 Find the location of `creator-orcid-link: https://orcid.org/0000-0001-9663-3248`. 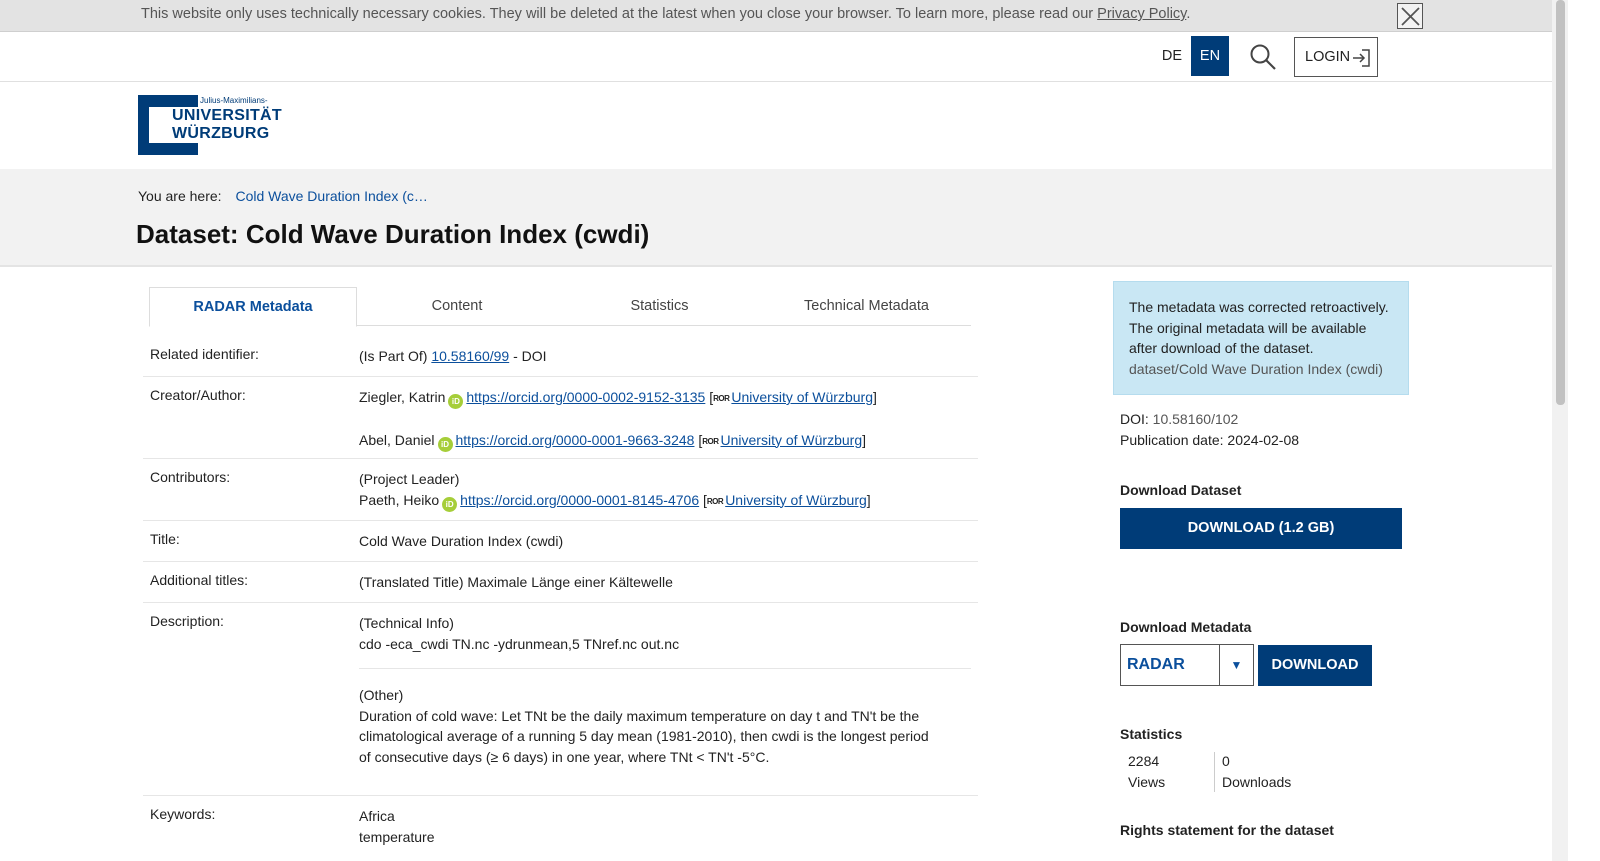

creator-orcid-link: https://orcid.org/0000-0001-9663-3248 is located at coordinates (575, 440).